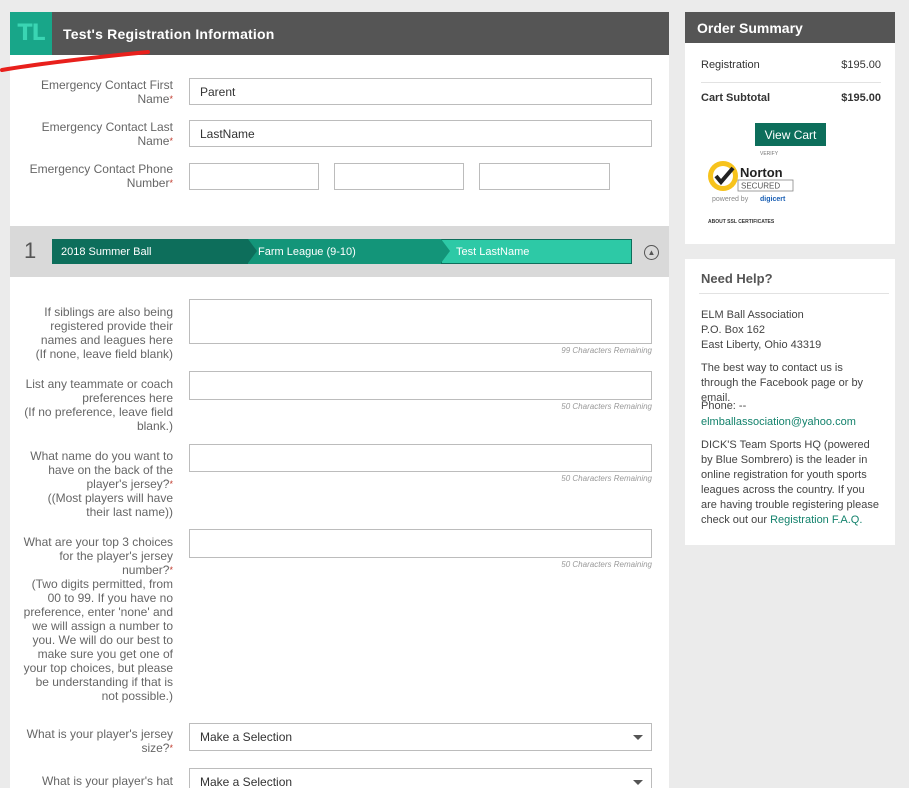 The height and width of the screenshot is (788, 909). I want to click on progress-step-season: 2018 Summer Ball, so click(154, 251).